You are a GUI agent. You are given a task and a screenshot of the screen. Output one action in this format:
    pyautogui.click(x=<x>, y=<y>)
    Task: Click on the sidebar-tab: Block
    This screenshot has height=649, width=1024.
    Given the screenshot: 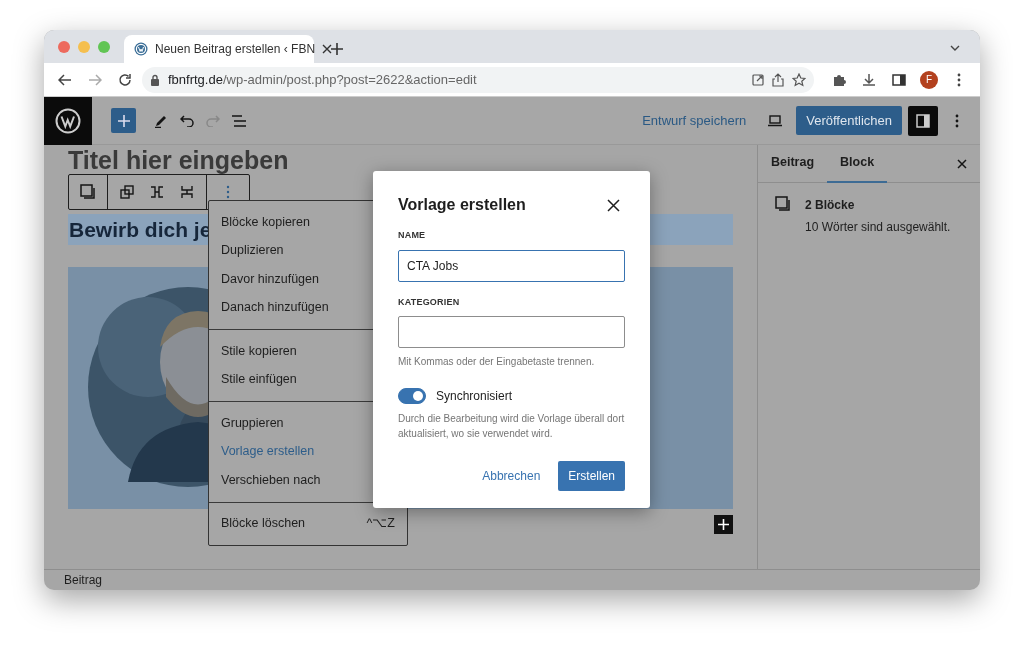 What is the action you would take?
    pyautogui.click(x=857, y=163)
    